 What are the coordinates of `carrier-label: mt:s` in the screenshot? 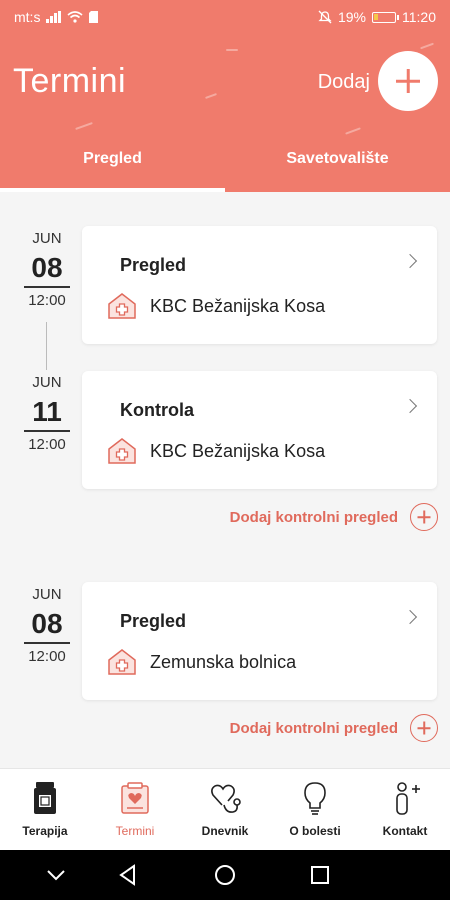 It's located at (27, 17).